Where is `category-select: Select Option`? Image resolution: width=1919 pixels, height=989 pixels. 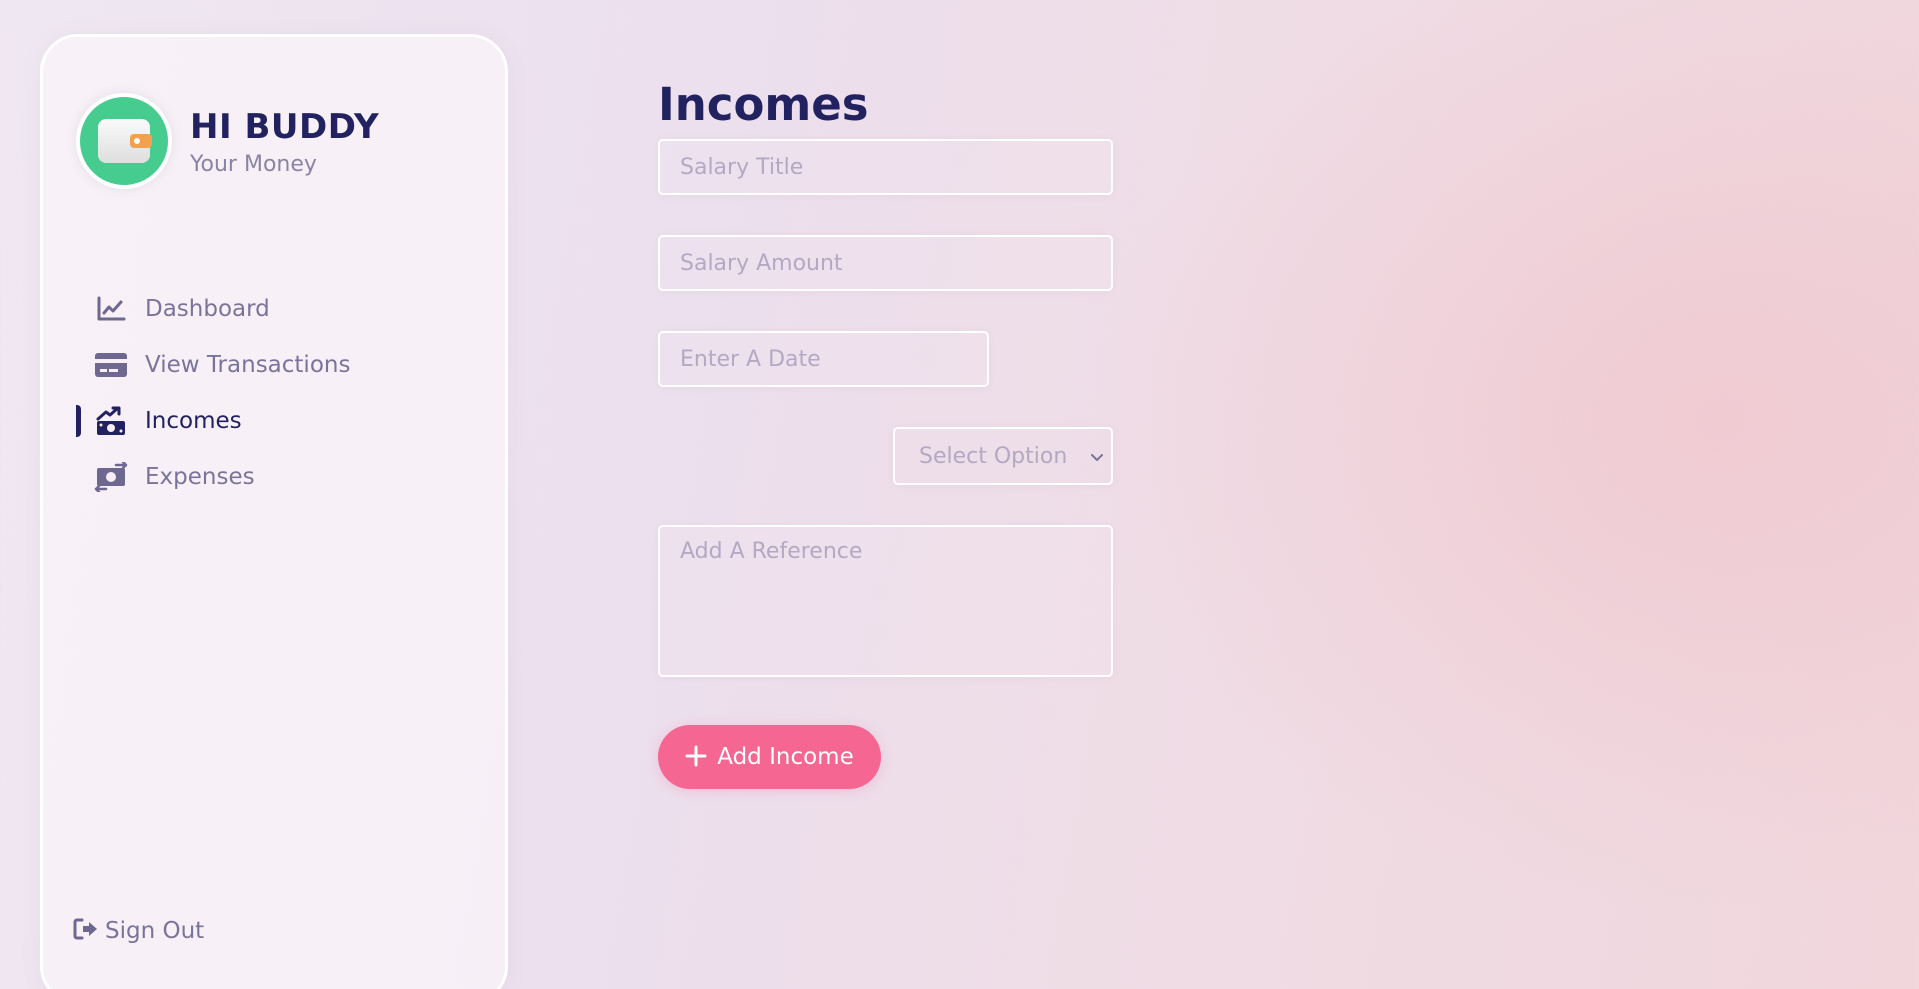
category-select: Select Option is located at coordinates (1003, 456).